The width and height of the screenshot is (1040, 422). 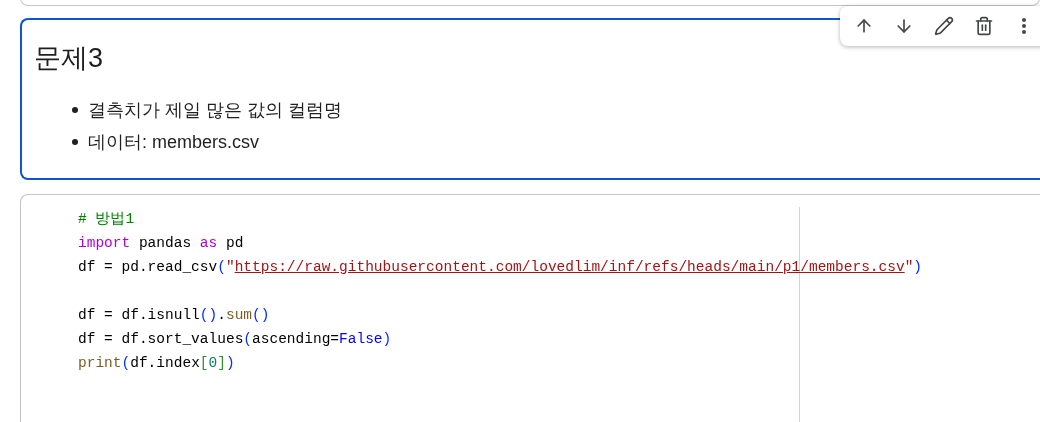 What do you see at coordinates (221, 363) in the screenshot?
I see `code-token: ]` at bounding box center [221, 363].